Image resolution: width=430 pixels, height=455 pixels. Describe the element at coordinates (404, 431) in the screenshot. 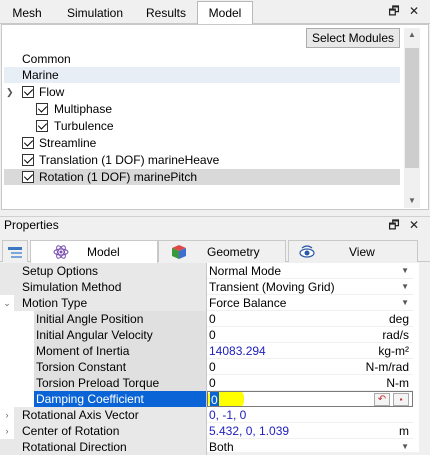

I see `unit-text: m` at that location.